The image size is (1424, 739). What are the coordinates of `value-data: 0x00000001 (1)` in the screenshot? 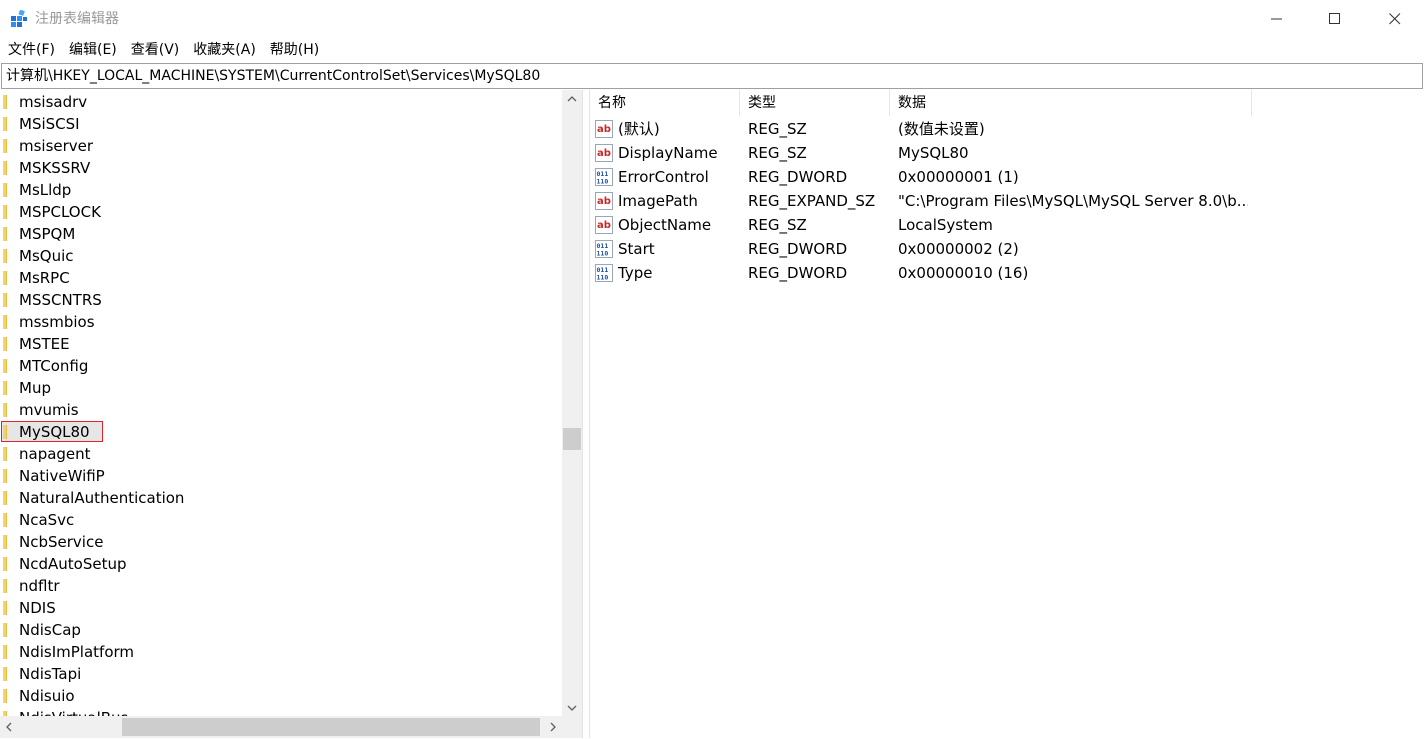 It's located at (958, 177).